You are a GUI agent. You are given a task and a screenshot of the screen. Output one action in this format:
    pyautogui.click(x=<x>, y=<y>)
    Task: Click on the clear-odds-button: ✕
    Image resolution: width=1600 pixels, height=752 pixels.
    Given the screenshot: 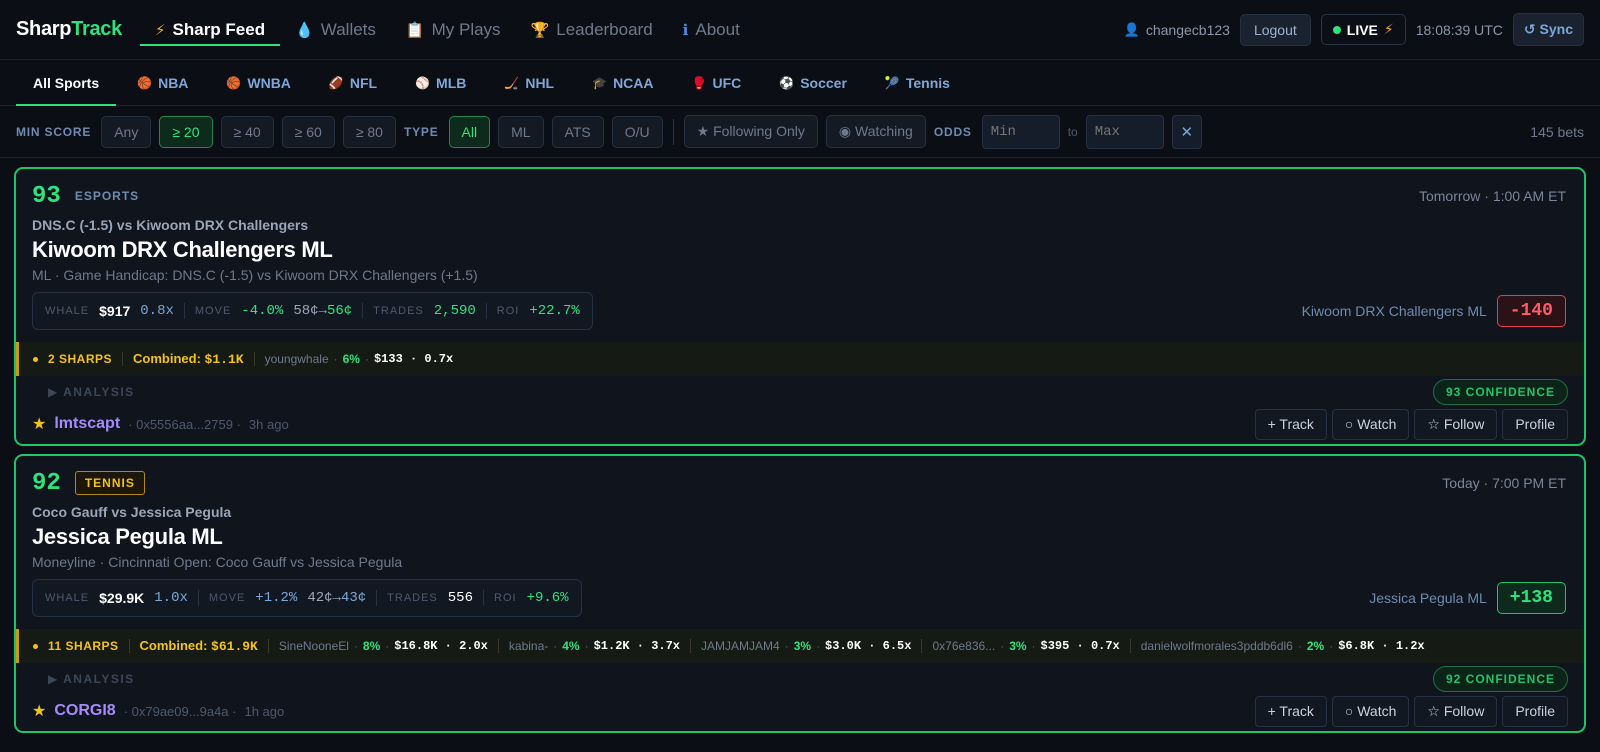 What is the action you would take?
    pyautogui.click(x=1186, y=131)
    